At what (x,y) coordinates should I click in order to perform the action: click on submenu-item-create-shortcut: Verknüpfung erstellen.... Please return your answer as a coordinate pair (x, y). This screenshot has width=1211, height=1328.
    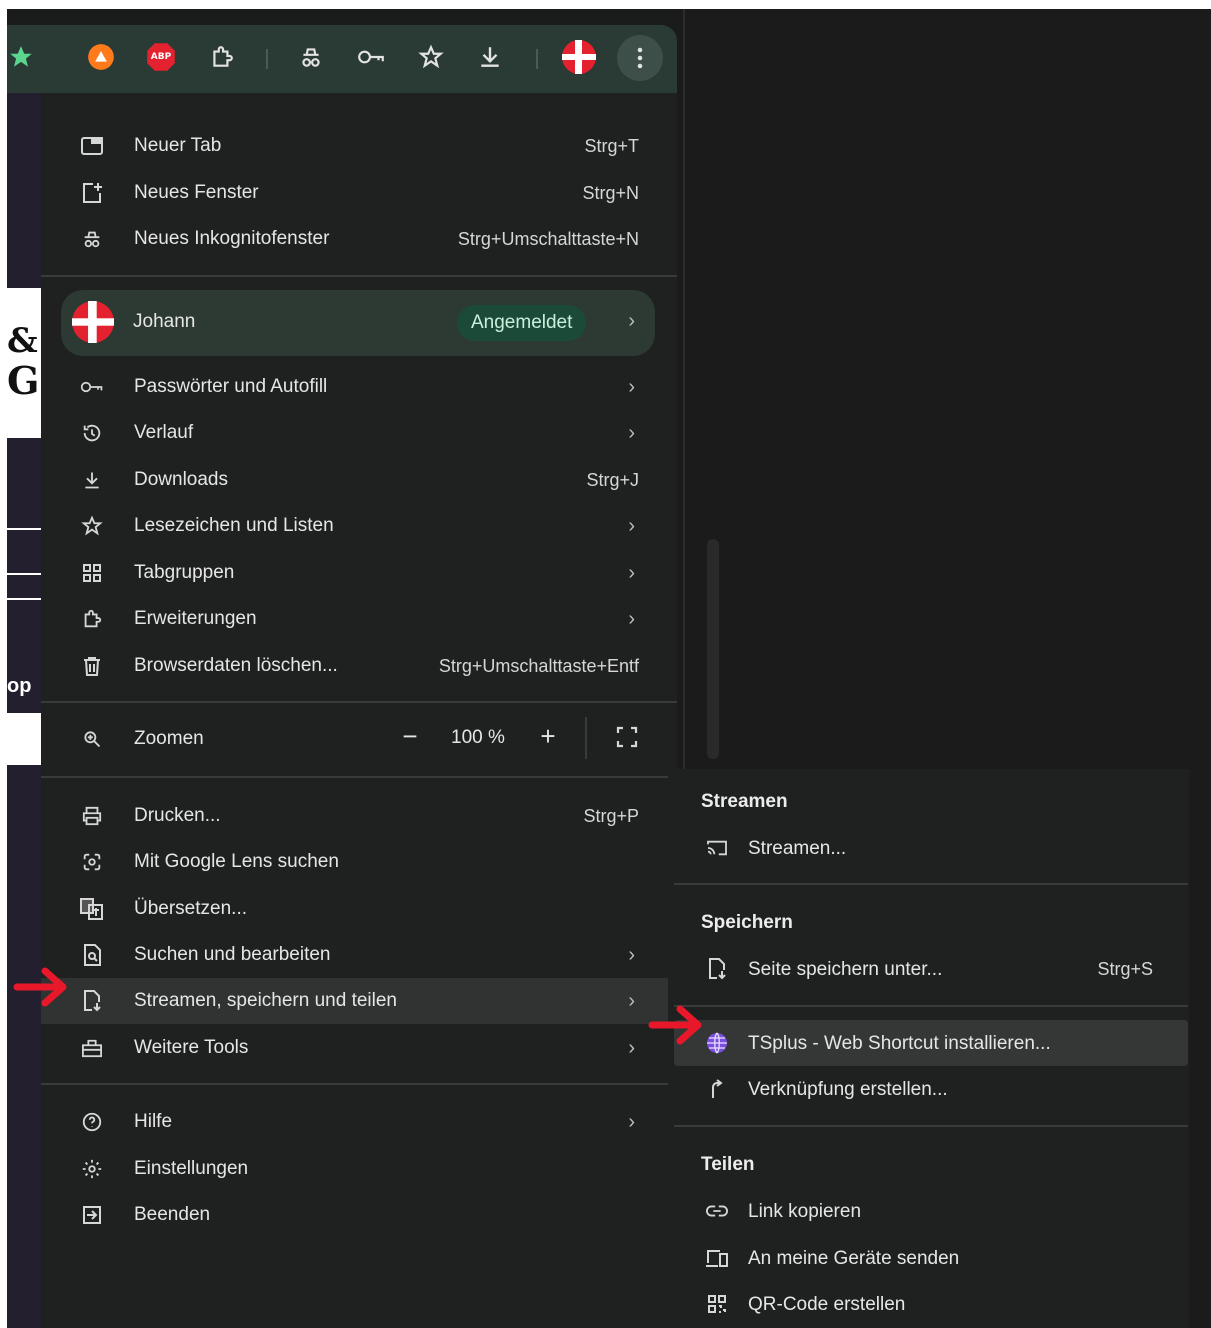
    Looking at the image, I should click on (928, 1089).